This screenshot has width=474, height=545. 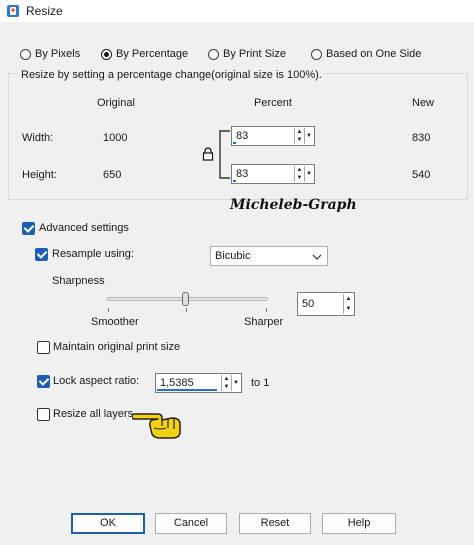 What do you see at coordinates (208, 154) in the screenshot?
I see `lock-icon` at bounding box center [208, 154].